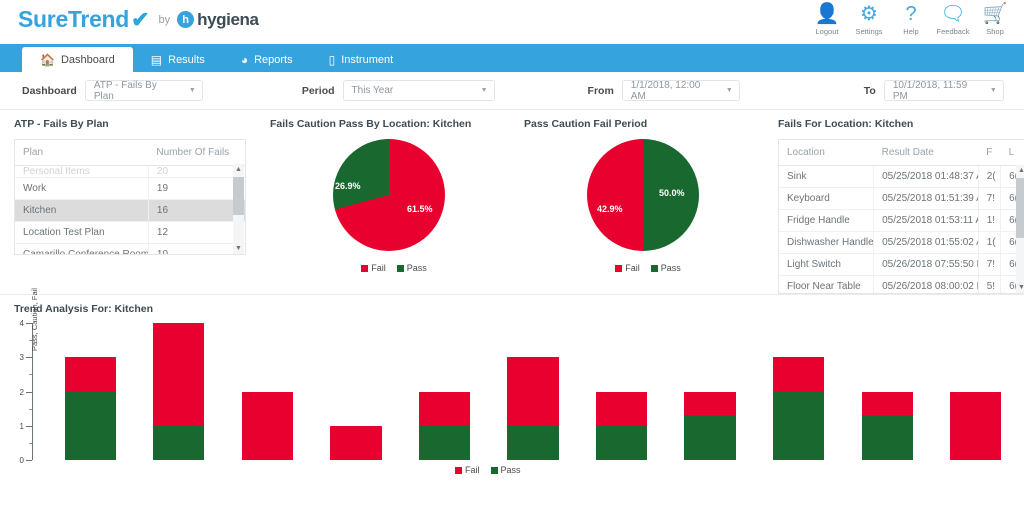 This screenshot has width=1024, height=518. I want to click on check-icon: ✔, so click(140, 19).